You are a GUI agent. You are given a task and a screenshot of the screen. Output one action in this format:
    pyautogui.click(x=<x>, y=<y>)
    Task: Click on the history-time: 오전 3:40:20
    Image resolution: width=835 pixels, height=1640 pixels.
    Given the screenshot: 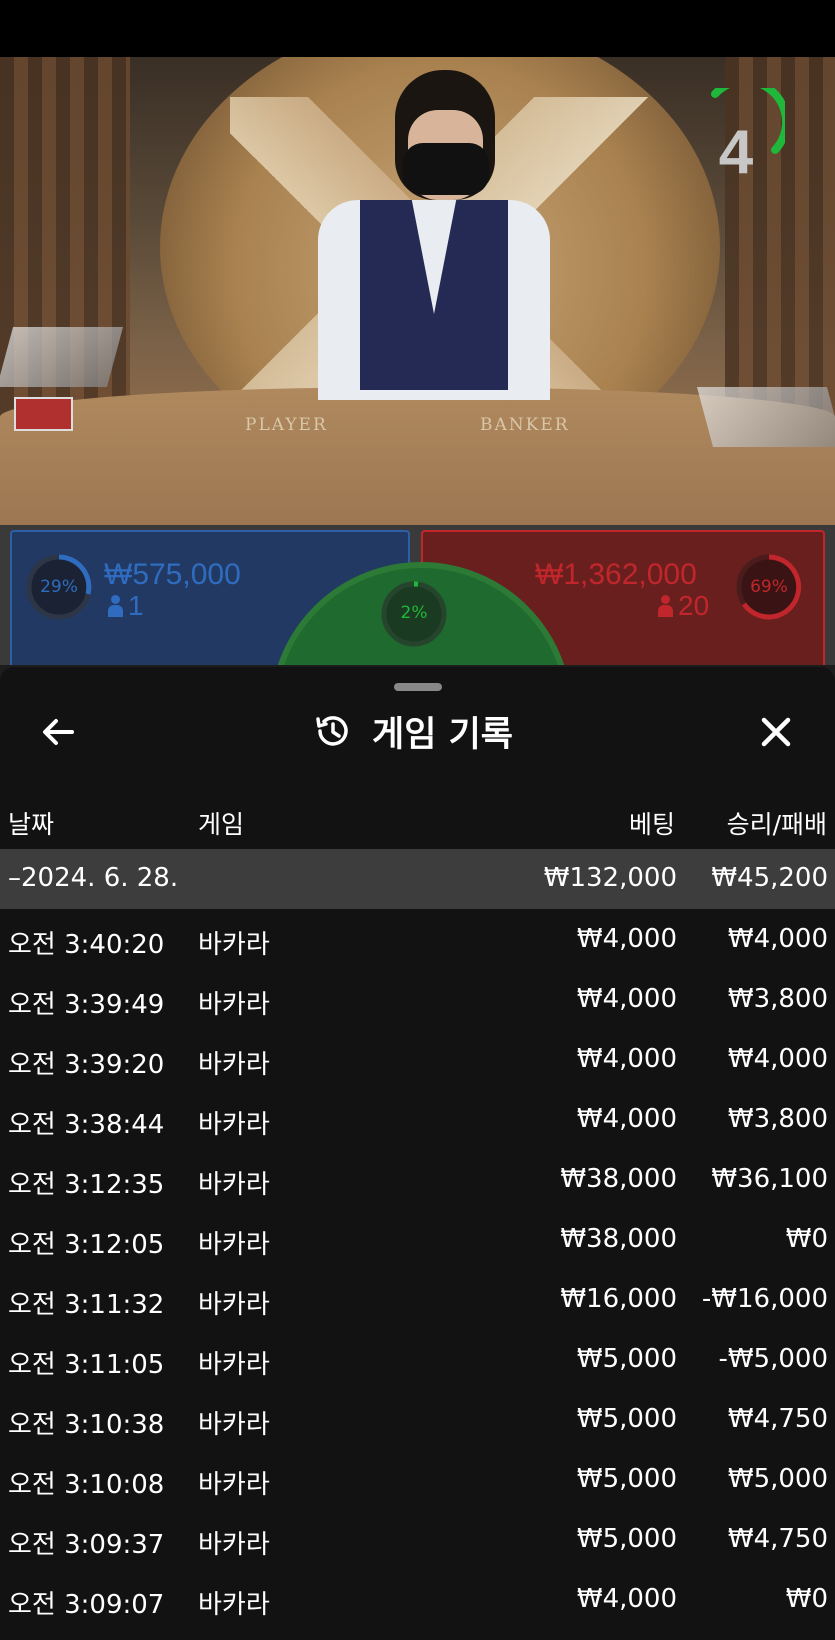 What is the action you would take?
    pyautogui.click(x=86, y=945)
    